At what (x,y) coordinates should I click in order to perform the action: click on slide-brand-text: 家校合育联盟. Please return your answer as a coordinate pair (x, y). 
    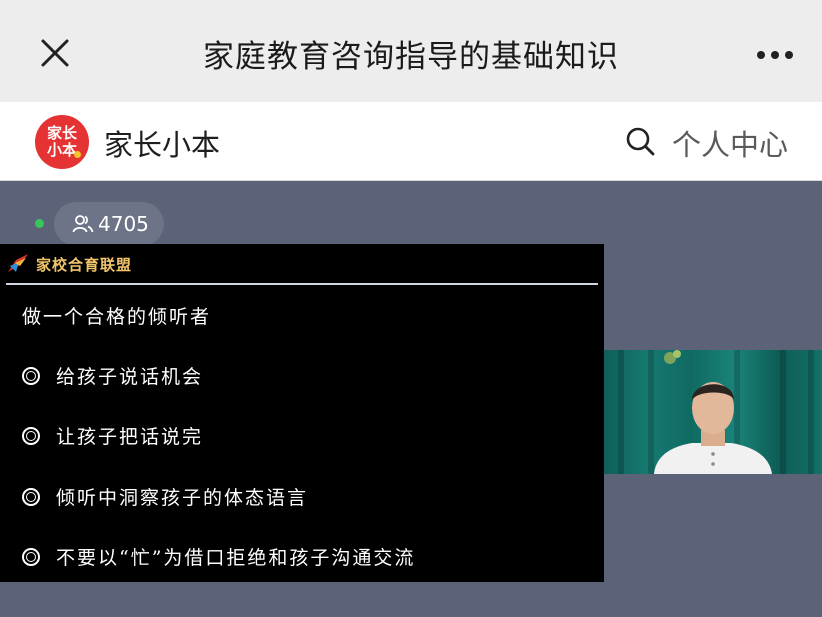
    Looking at the image, I should click on (84, 264).